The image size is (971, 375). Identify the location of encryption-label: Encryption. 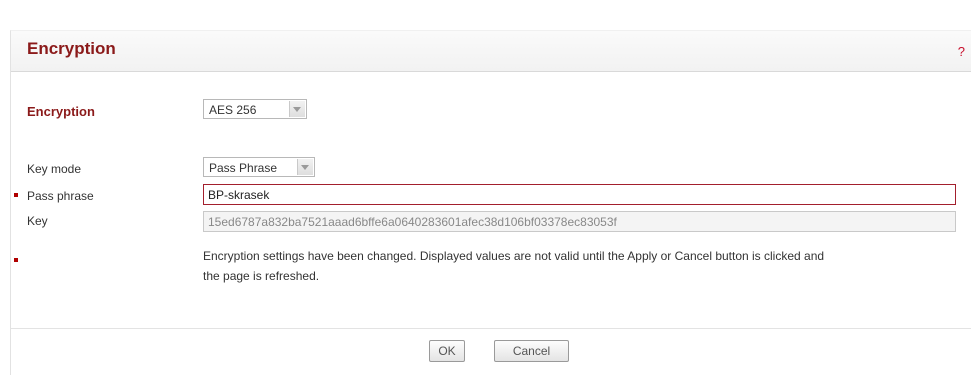
(61, 111).